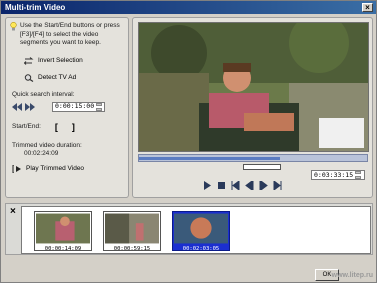  Describe the element at coordinates (188, 7) in the screenshot. I see `title-bar: Multi-trim Video ×` at that location.